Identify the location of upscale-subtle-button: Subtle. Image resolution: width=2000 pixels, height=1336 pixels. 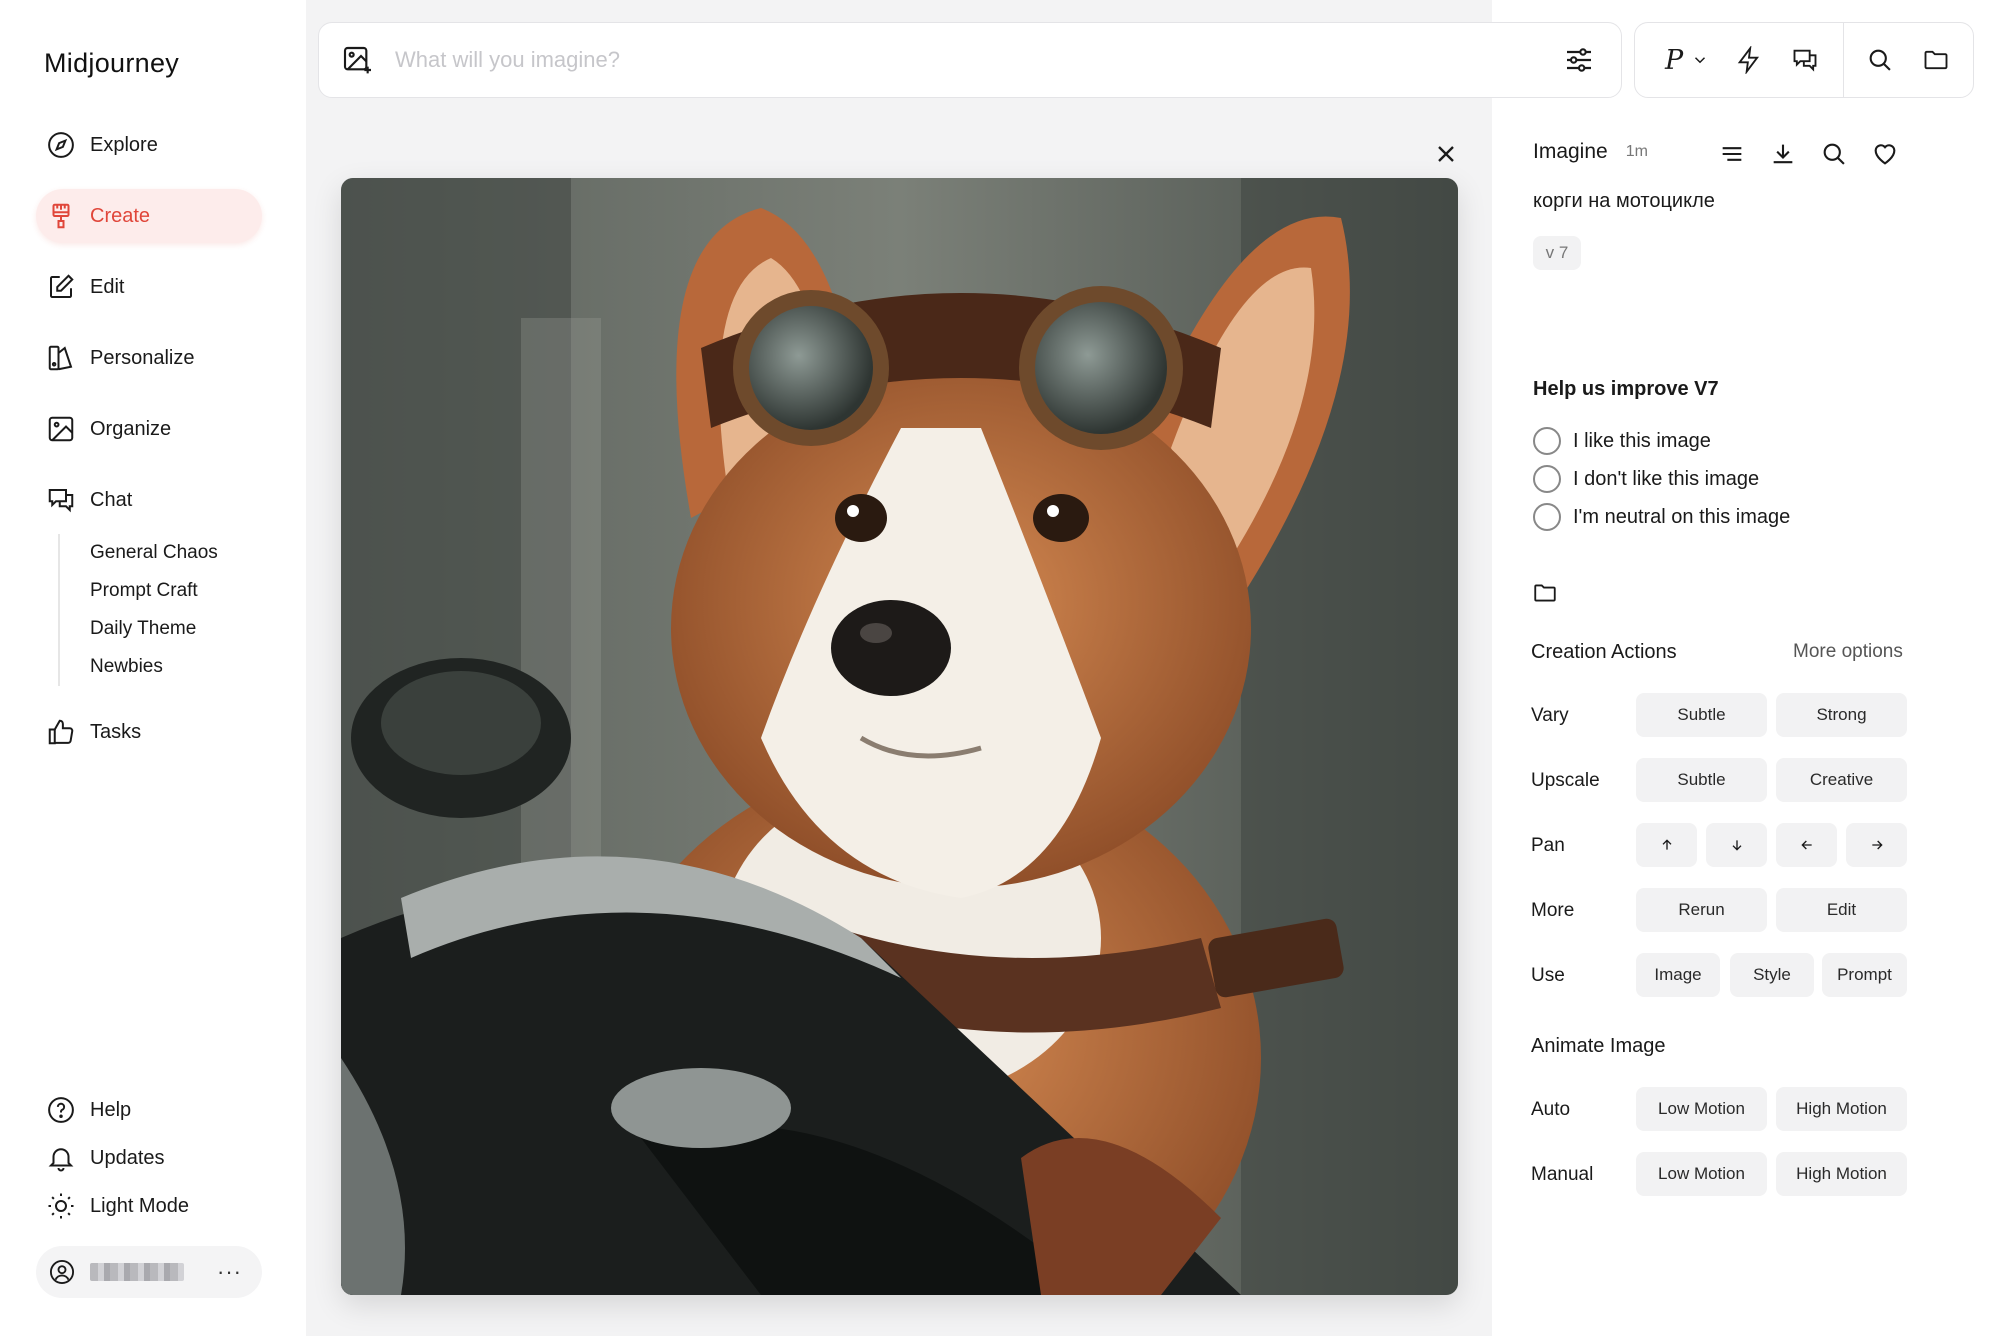
(1701, 780).